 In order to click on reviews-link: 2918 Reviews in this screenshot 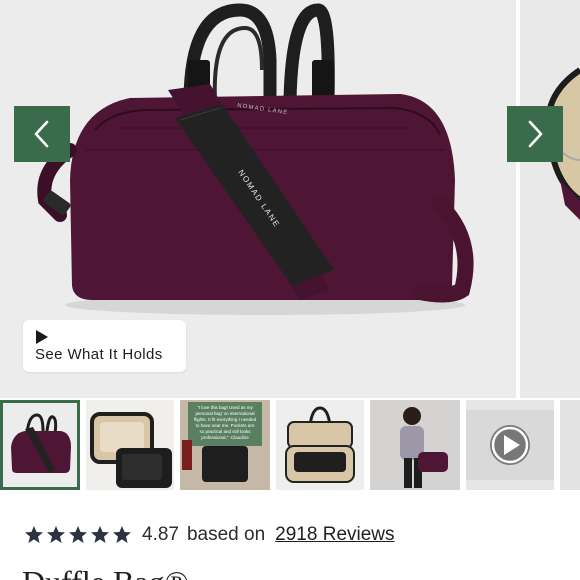, I will do `click(334, 535)`.